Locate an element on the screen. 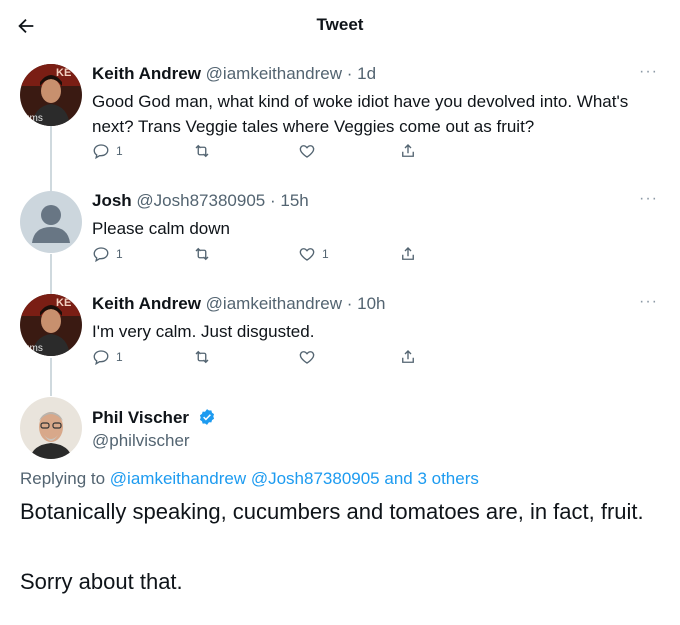 This screenshot has width=680, height=625. handle: @Josh87380905 is located at coordinates (200, 200).